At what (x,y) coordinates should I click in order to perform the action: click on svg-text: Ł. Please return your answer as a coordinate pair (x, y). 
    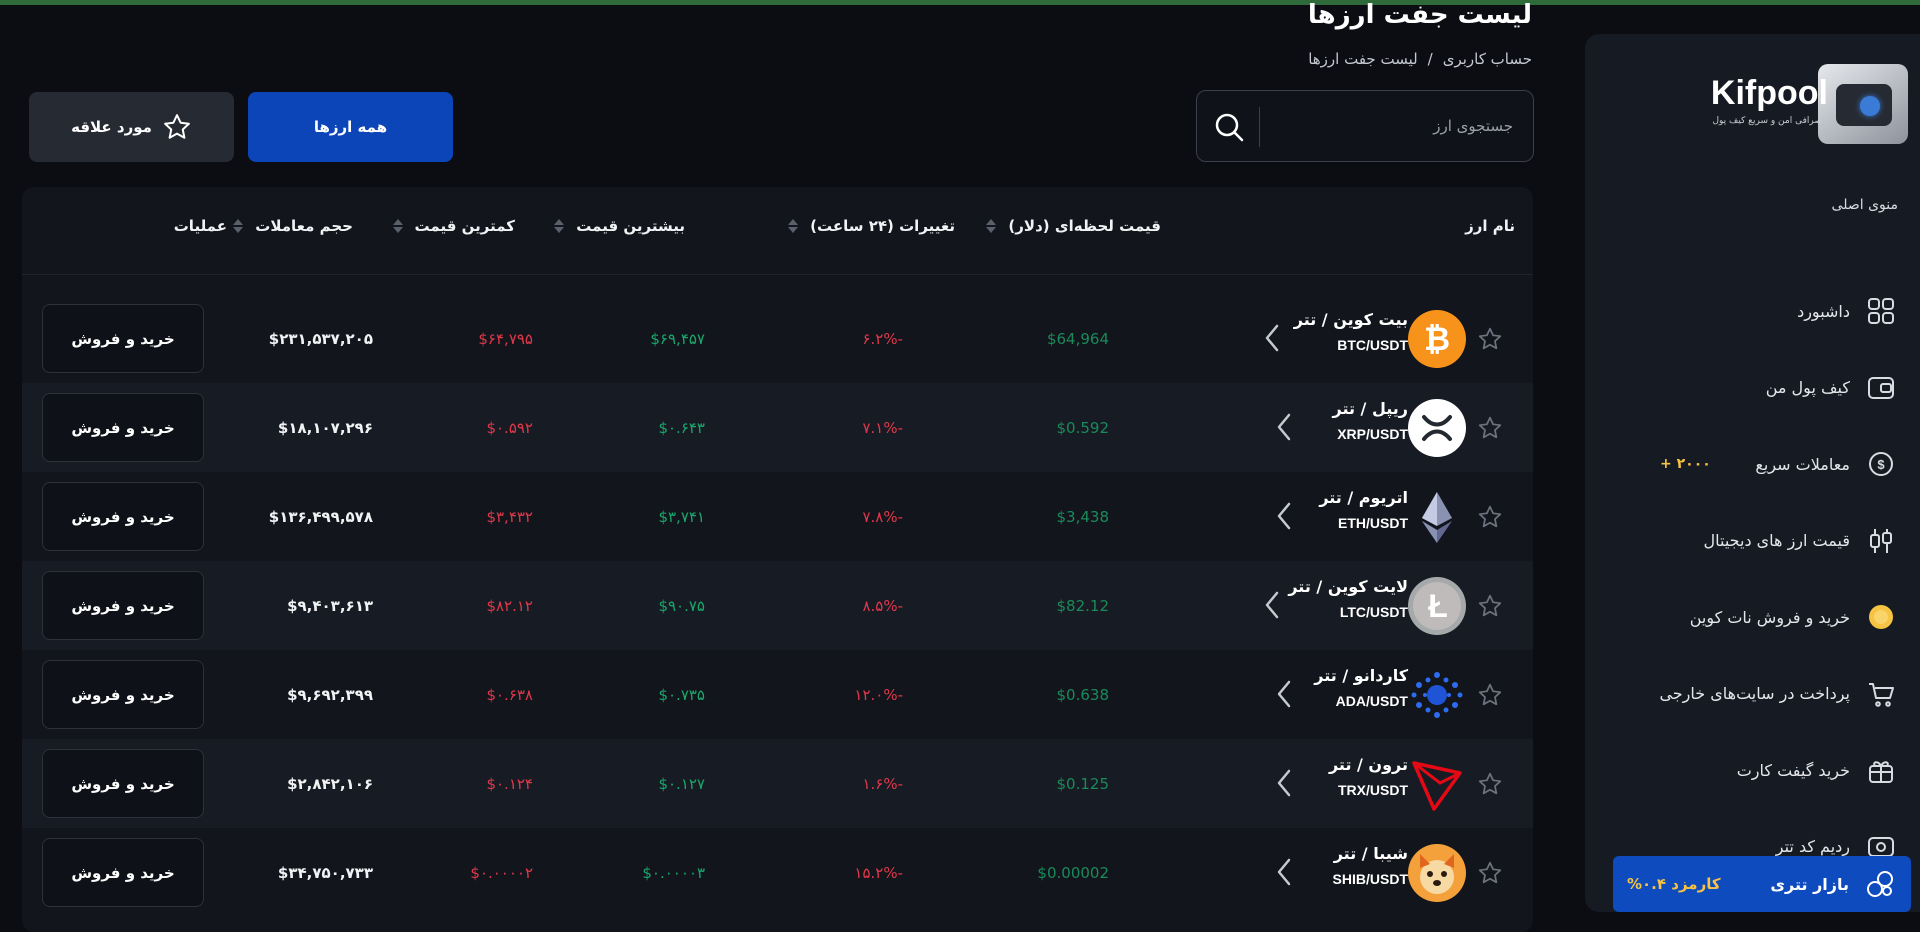
    Looking at the image, I should click on (1438, 606).